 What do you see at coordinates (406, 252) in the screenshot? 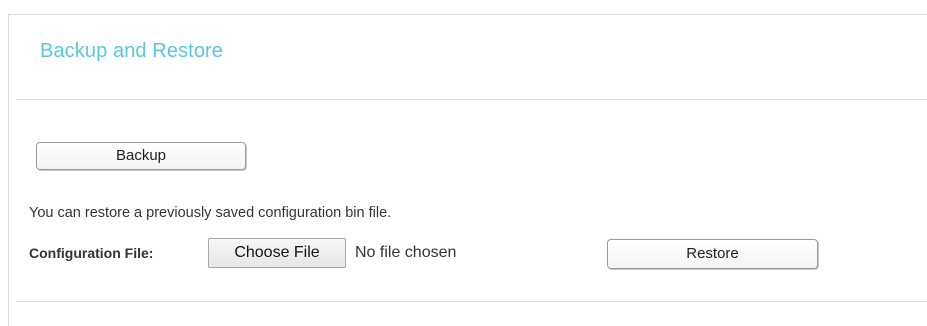
I see `file-status-text: No file chosen` at bounding box center [406, 252].